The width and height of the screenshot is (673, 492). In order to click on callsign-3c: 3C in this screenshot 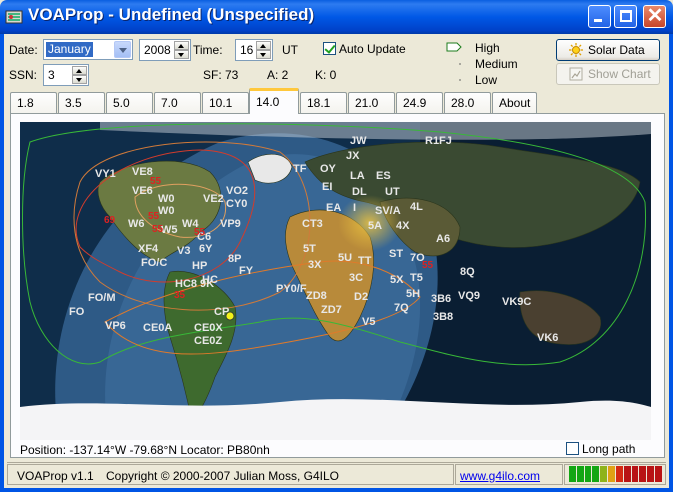, I will do `click(356, 278)`.